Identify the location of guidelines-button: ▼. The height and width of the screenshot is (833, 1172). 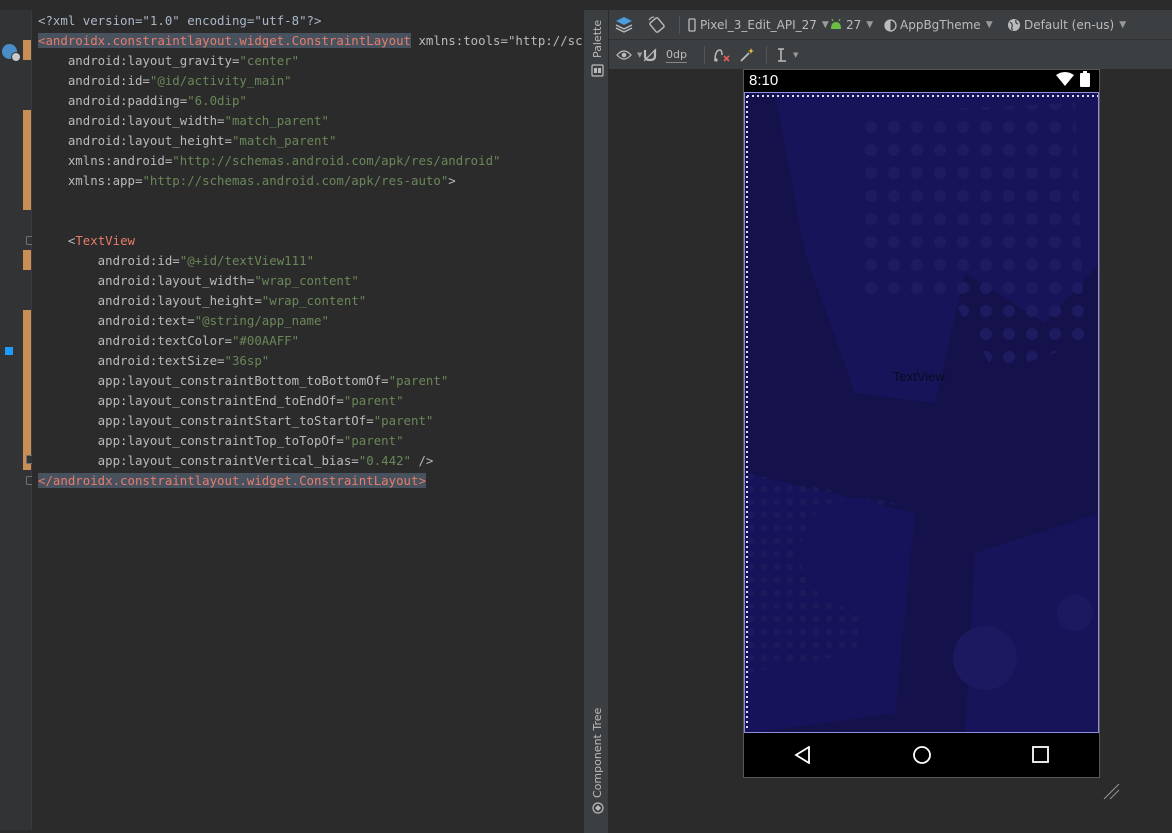
(786, 55).